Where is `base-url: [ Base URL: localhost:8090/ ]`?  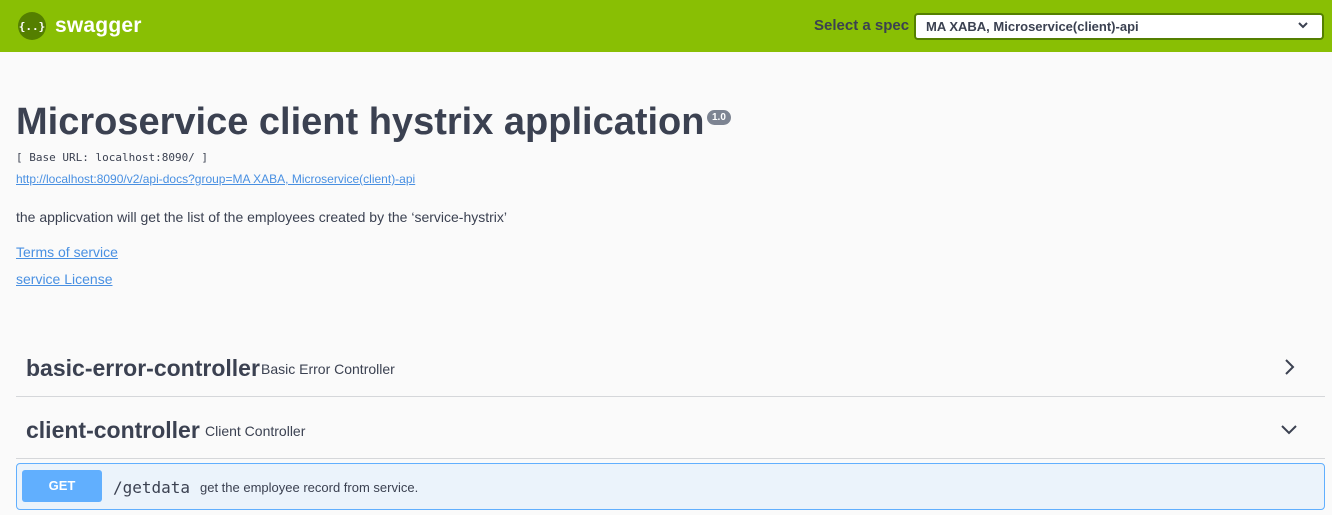 base-url: [ Base URL: localhost:8090/ ] is located at coordinates (112, 157).